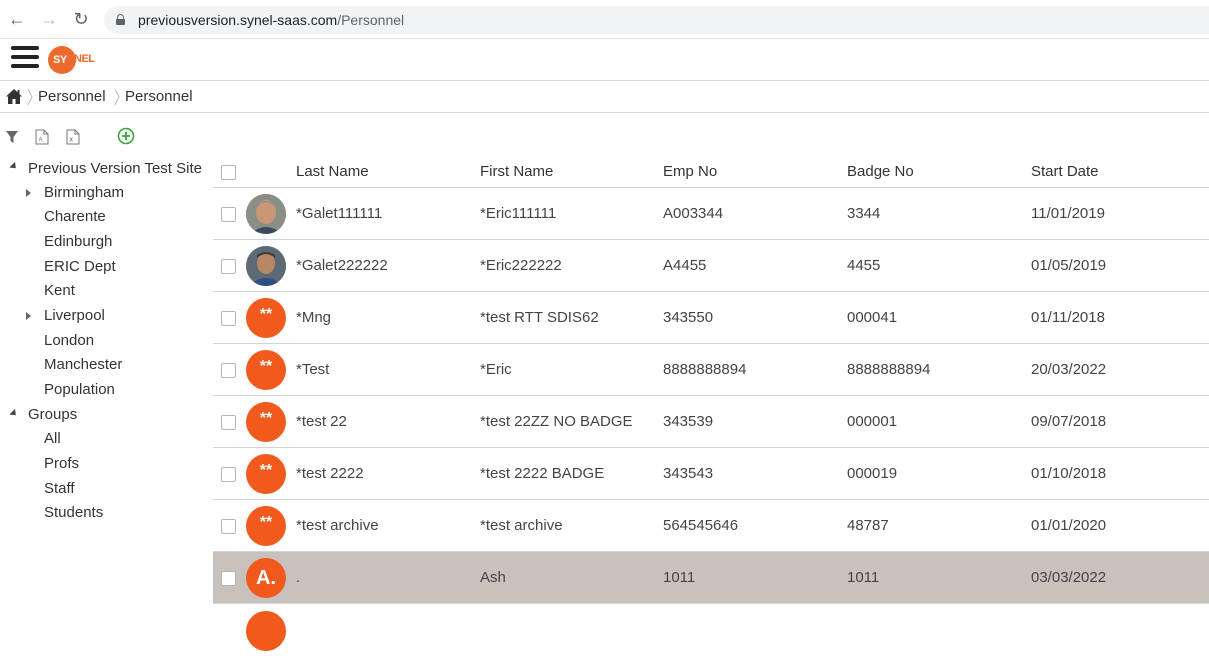  Describe the element at coordinates (52, 414) in the screenshot. I see `tree-item-groups: Groups` at that location.